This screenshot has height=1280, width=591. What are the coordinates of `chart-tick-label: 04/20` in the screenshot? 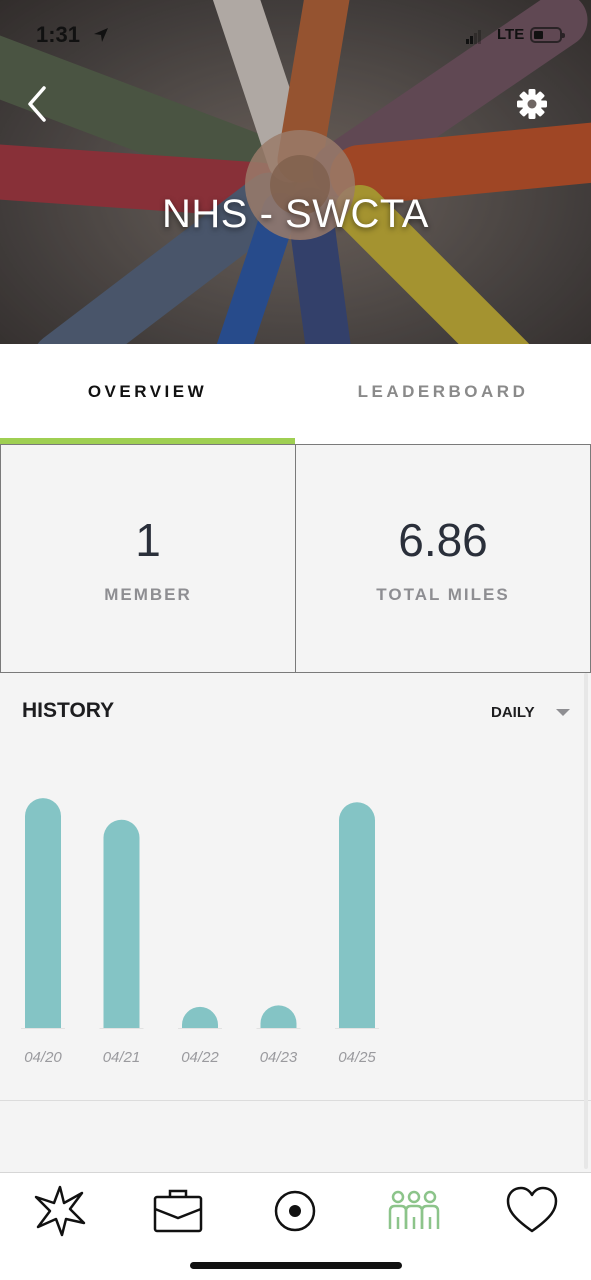 It's located at (43, 1057).